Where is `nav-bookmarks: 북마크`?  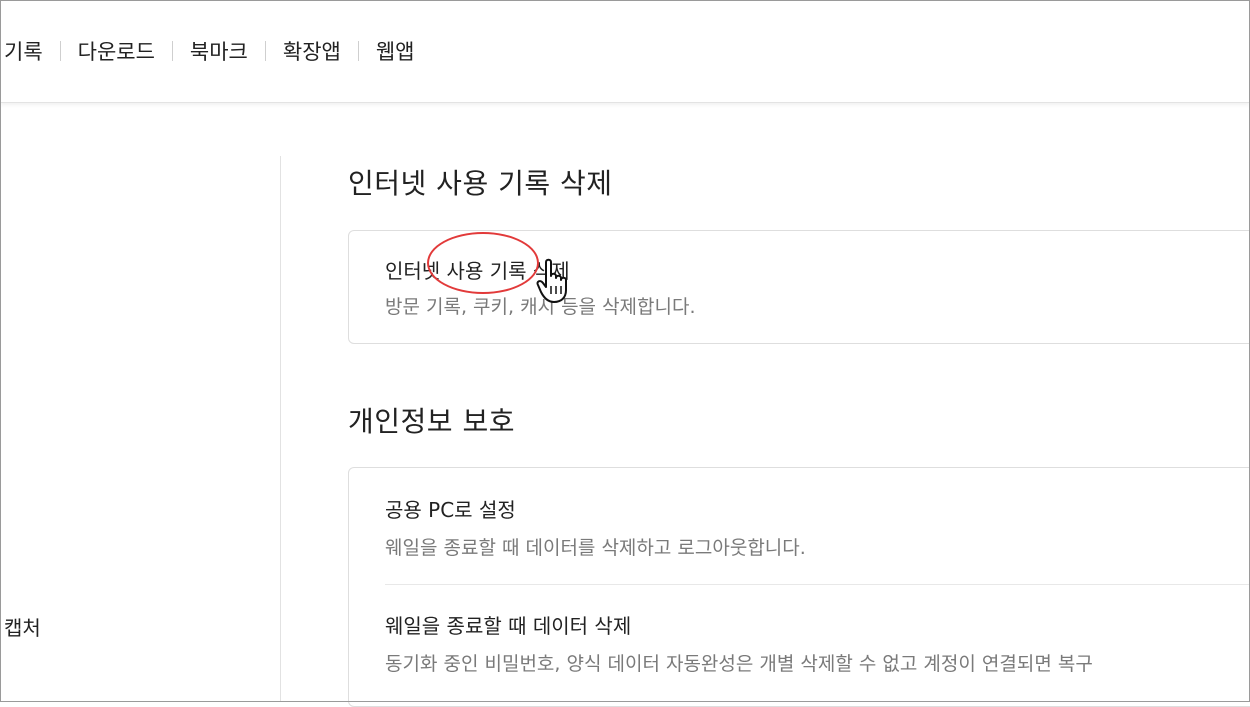
nav-bookmarks: 북마크 is located at coordinates (219, 51).